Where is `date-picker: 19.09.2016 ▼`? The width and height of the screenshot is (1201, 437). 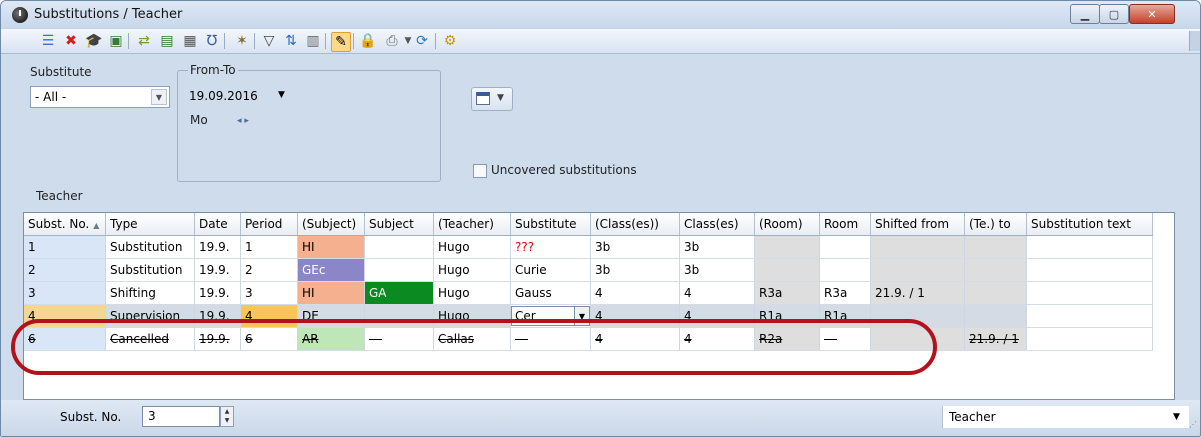
date-picker: 19.09.2016 ▼ is located at coordinates (238, 96).